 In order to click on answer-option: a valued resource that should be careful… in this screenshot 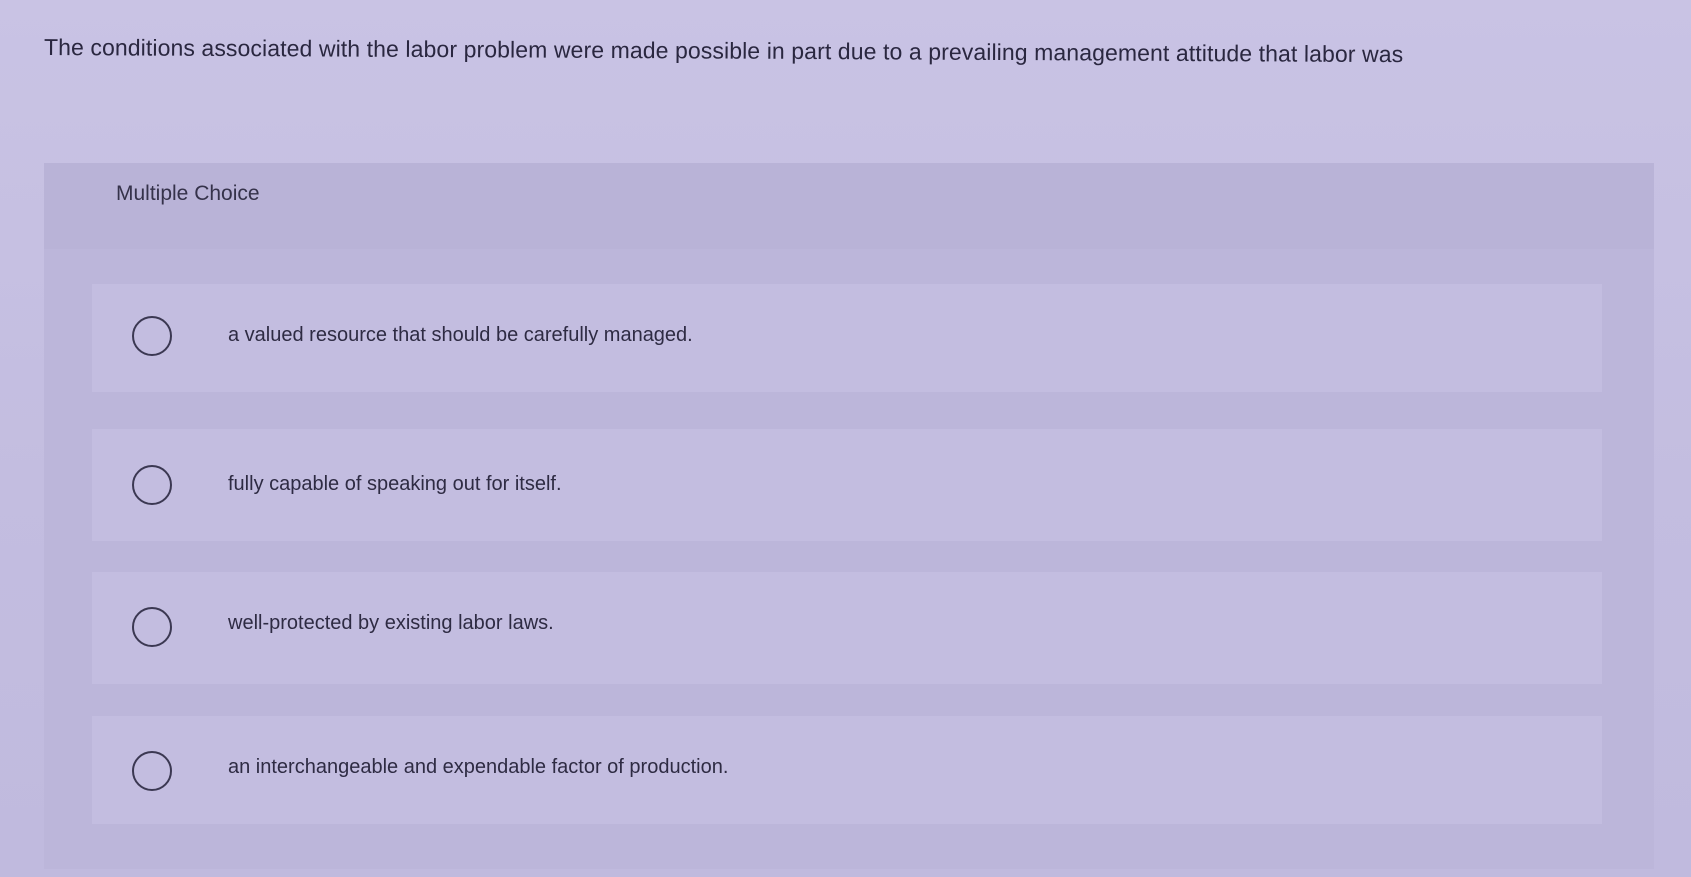, I will do `click(847, 338)`.